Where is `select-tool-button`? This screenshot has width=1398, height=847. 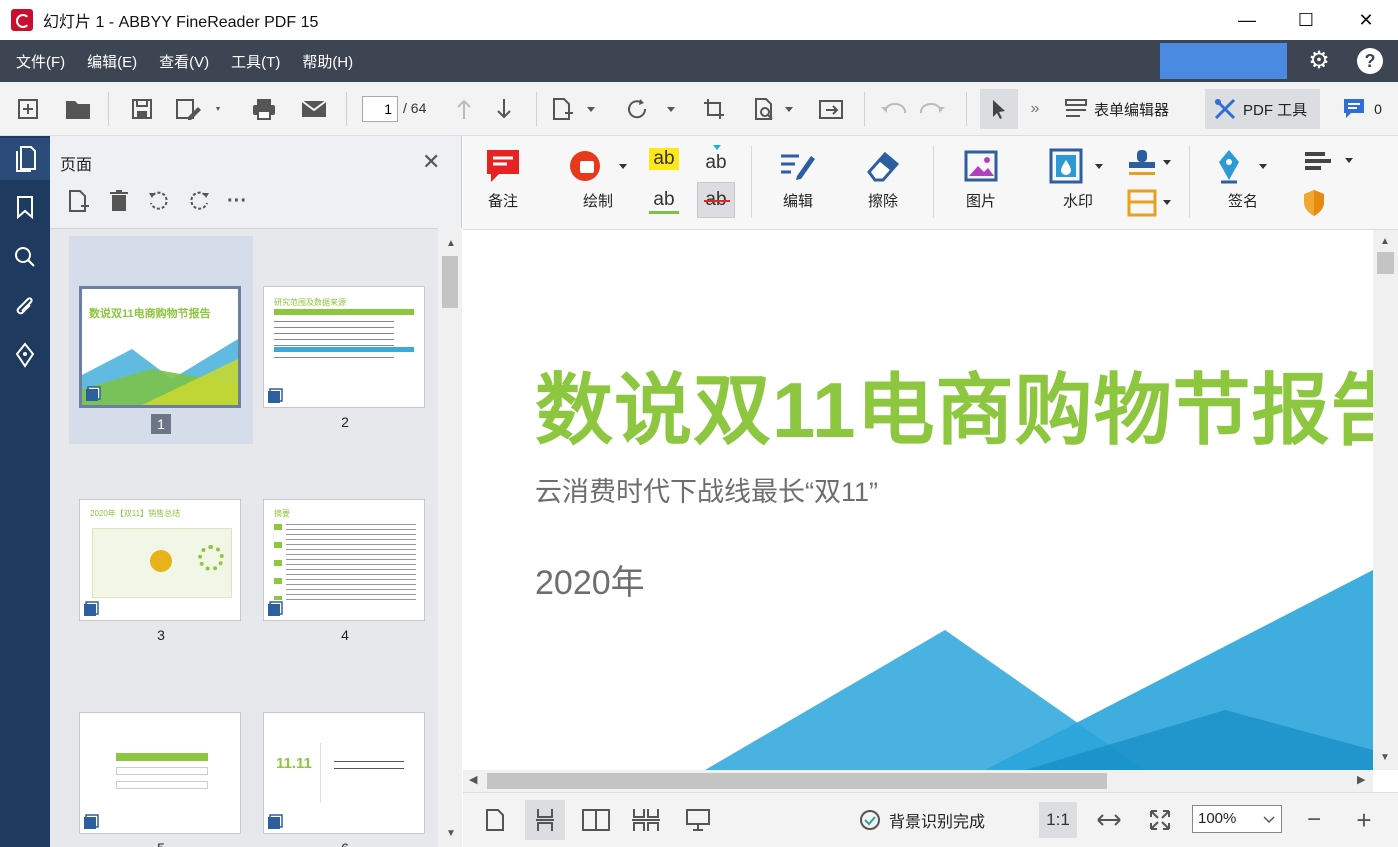
select-tool-button is located at coordinates (999, 109).